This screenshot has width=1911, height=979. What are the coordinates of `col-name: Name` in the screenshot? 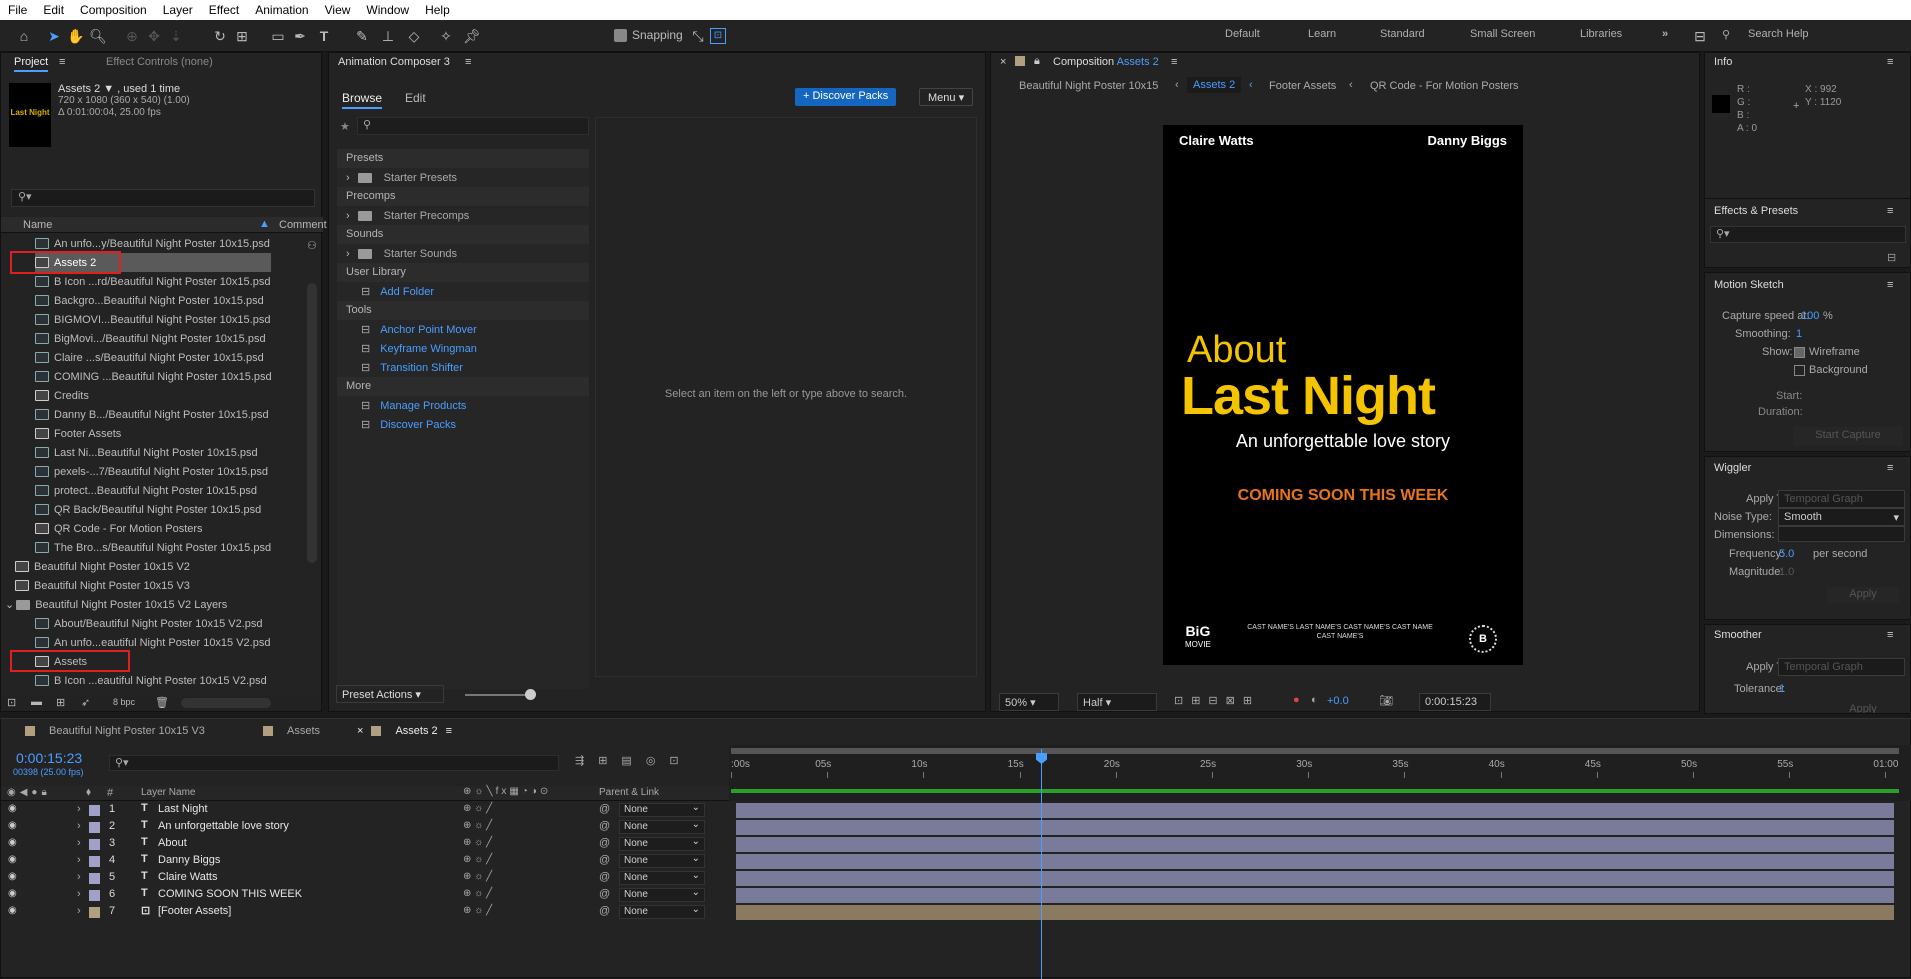 It's located at (37, 225).